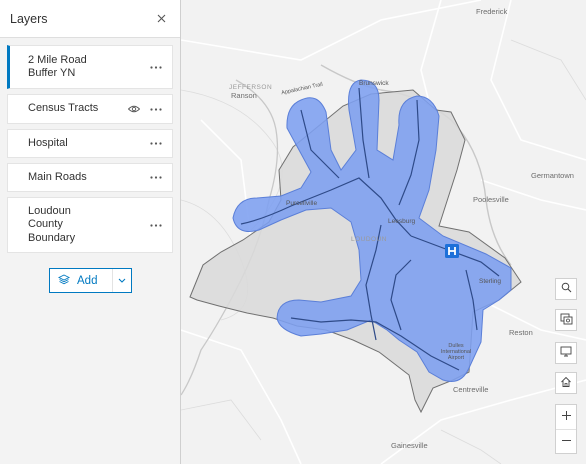  What do you see at coordinates (409, 445) in the screenshot?
I see `map-label-gainesville: Gainesville` at bounding box center [409, 445].